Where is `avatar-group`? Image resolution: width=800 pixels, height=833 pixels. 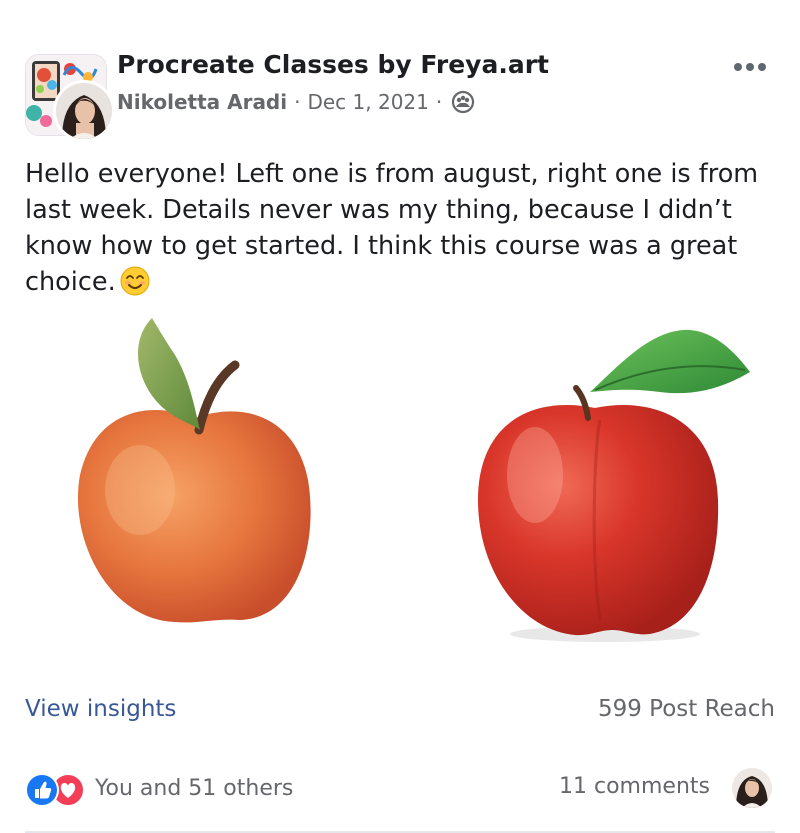 avatar-group is located at coordinates (70, 97).